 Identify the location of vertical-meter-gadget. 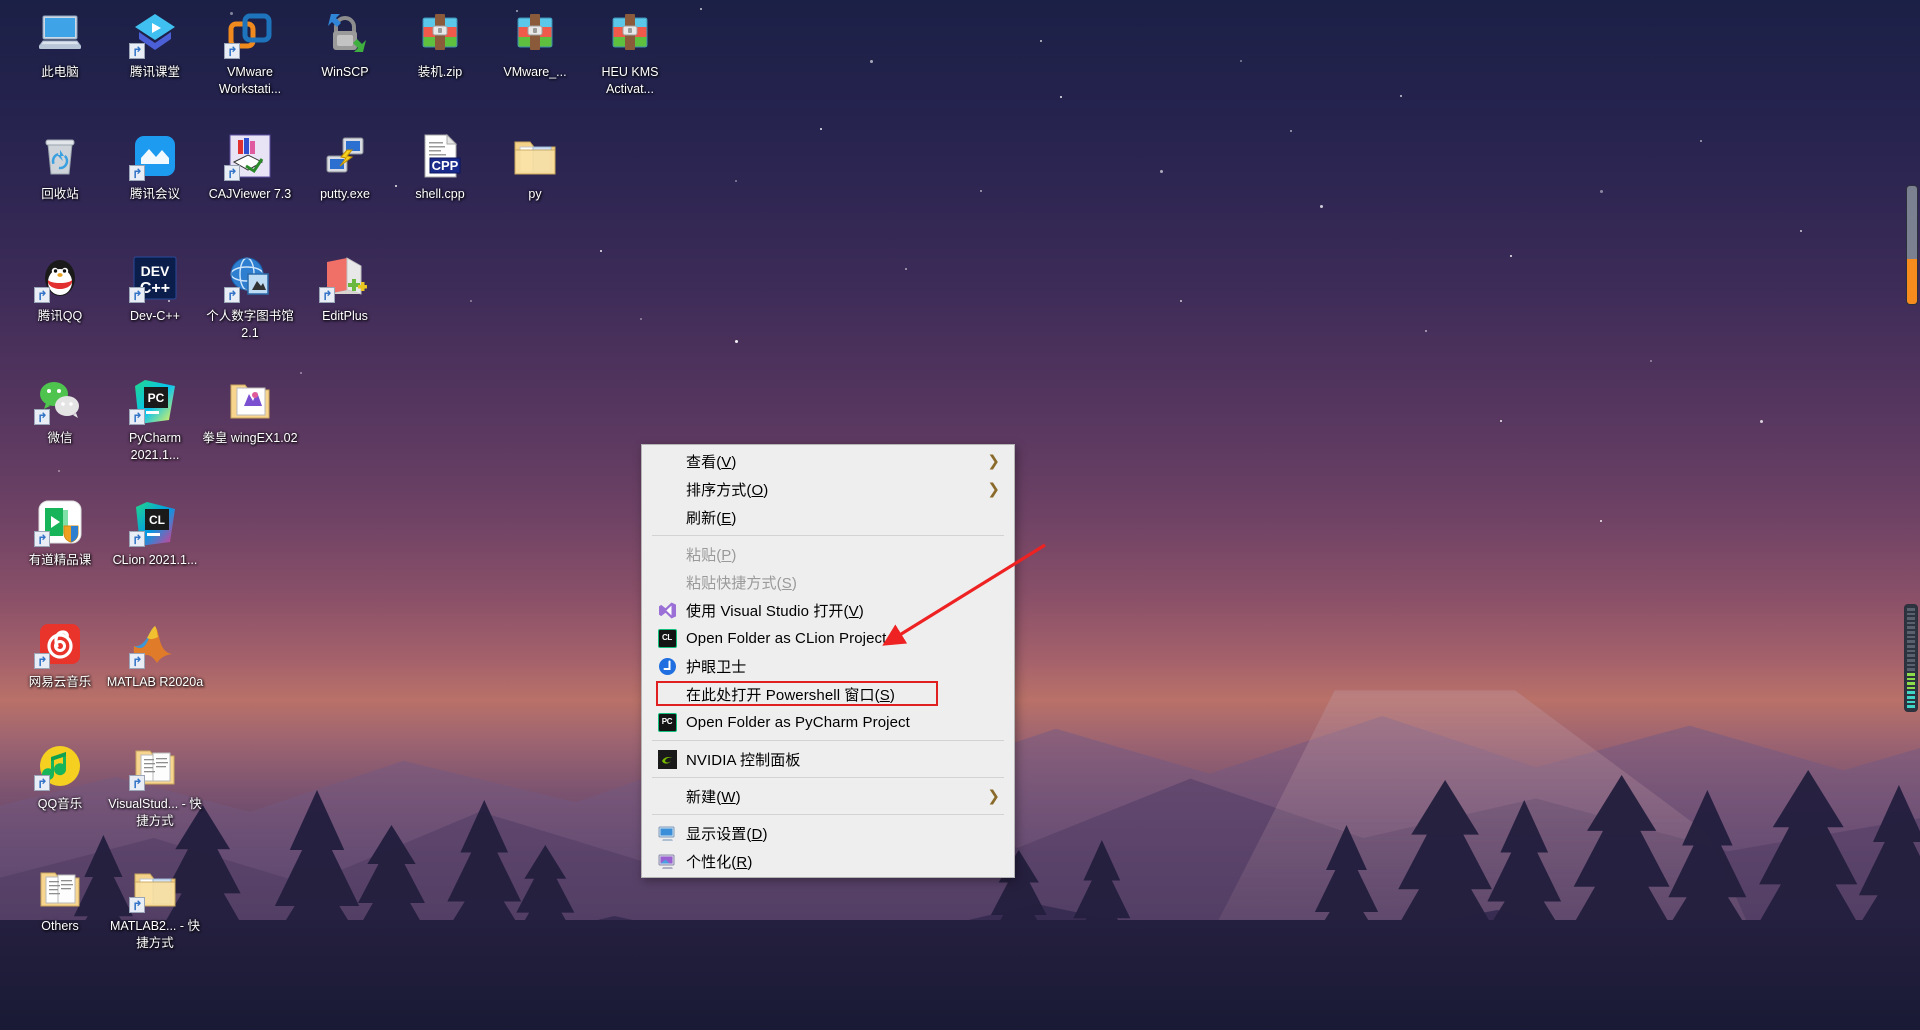
(1912, 245).